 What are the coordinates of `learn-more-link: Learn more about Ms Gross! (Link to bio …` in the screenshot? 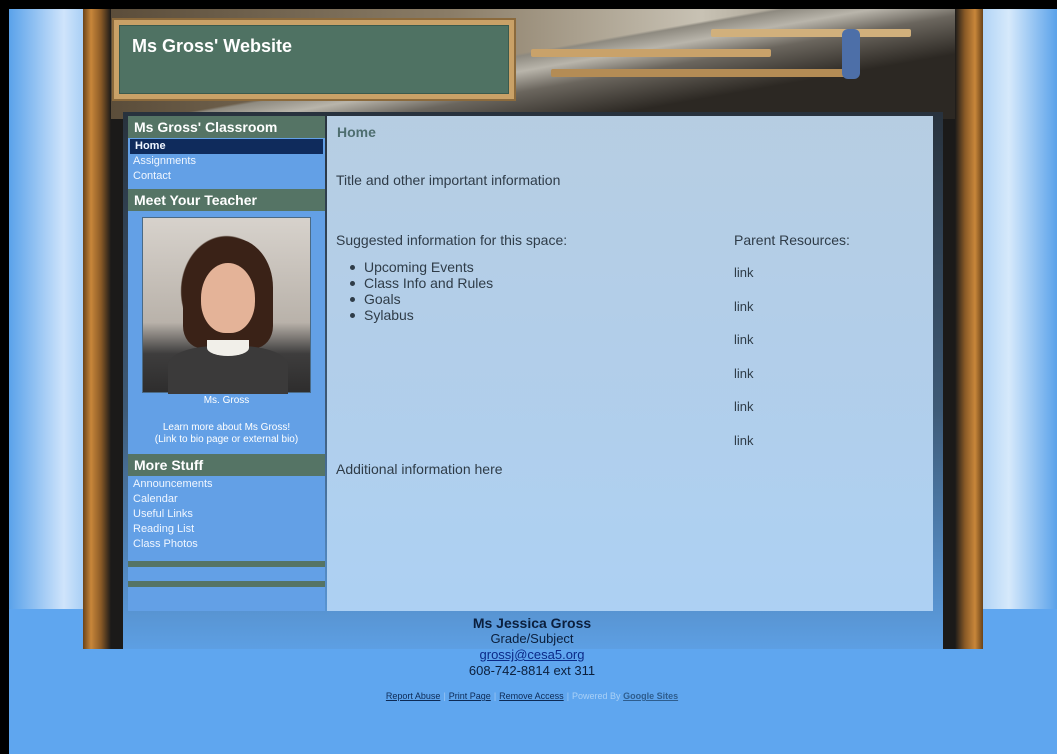 It's located at (226, 434).